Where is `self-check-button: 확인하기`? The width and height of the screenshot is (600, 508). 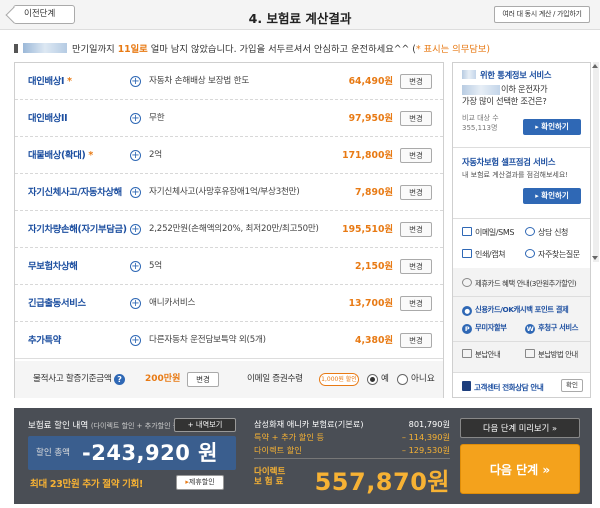
self-check-button: 확인하기 is located at coordinates (552, 196).